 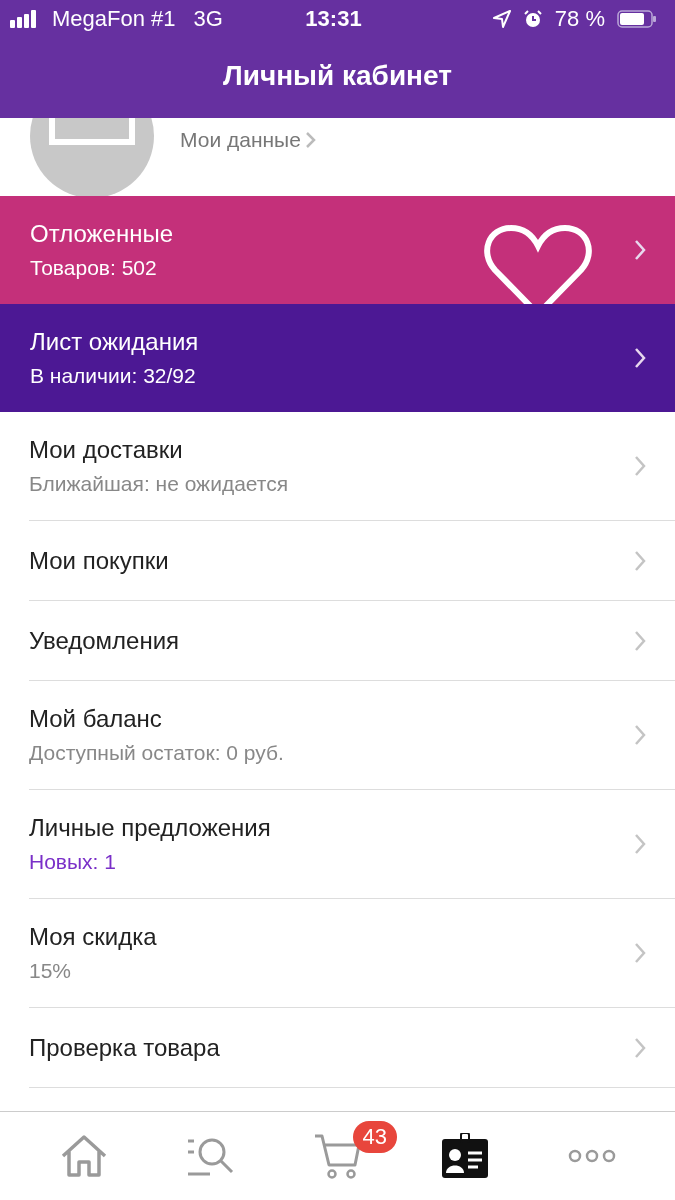 What do you see at coordinates (94, 268) in the screenshot?
I see `card-subtitle: Товаров: 502` at bounding box center [94, 268].